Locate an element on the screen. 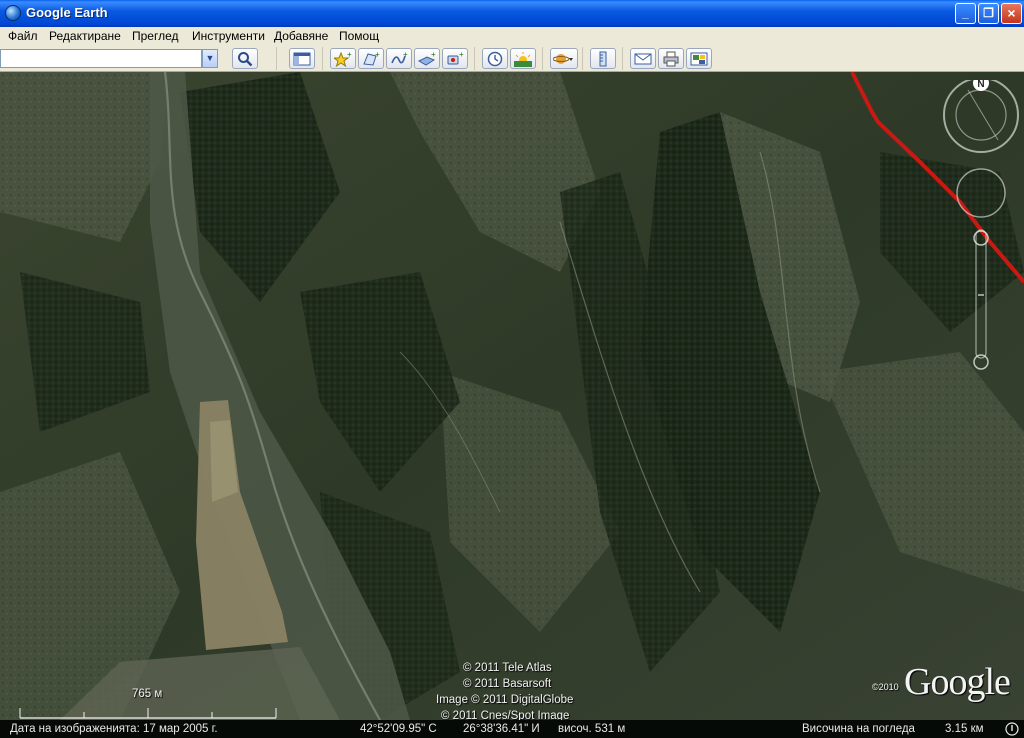  ruler-icon is located at coordinates (603, 58).